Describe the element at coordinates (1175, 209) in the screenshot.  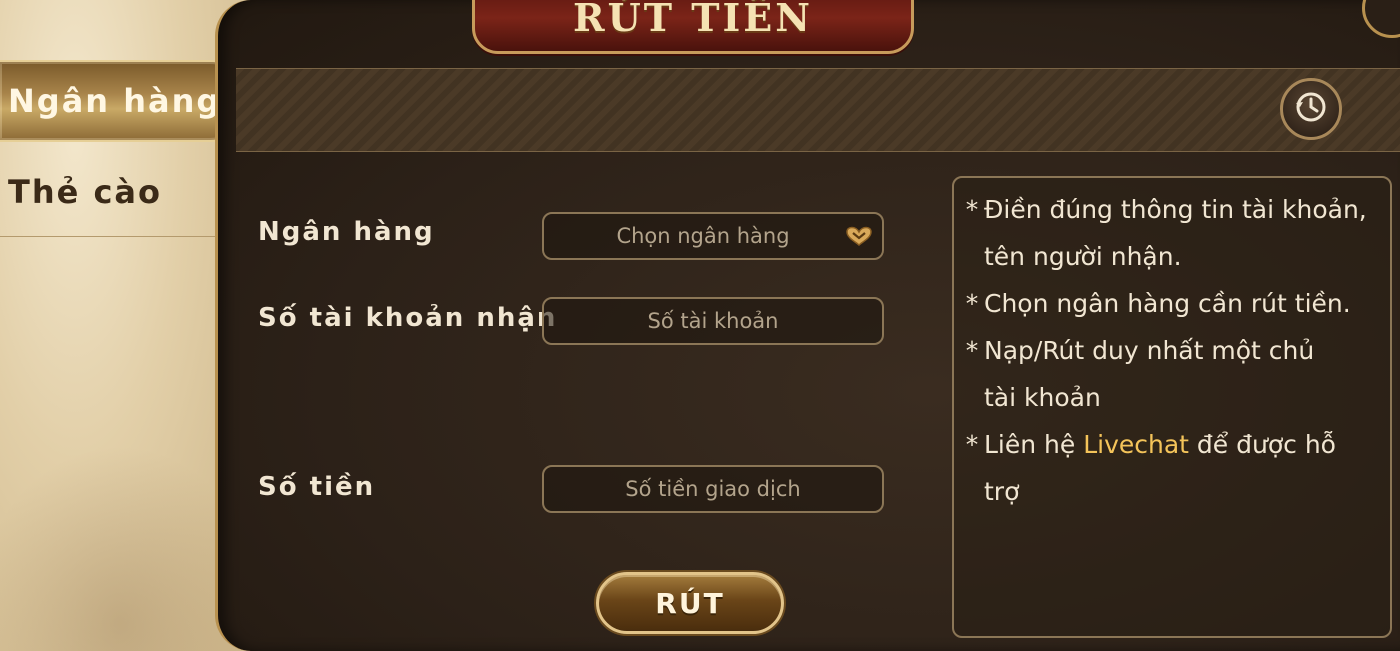
I see `note-text: Điền đúng thông tin tài khoản,` at that location.